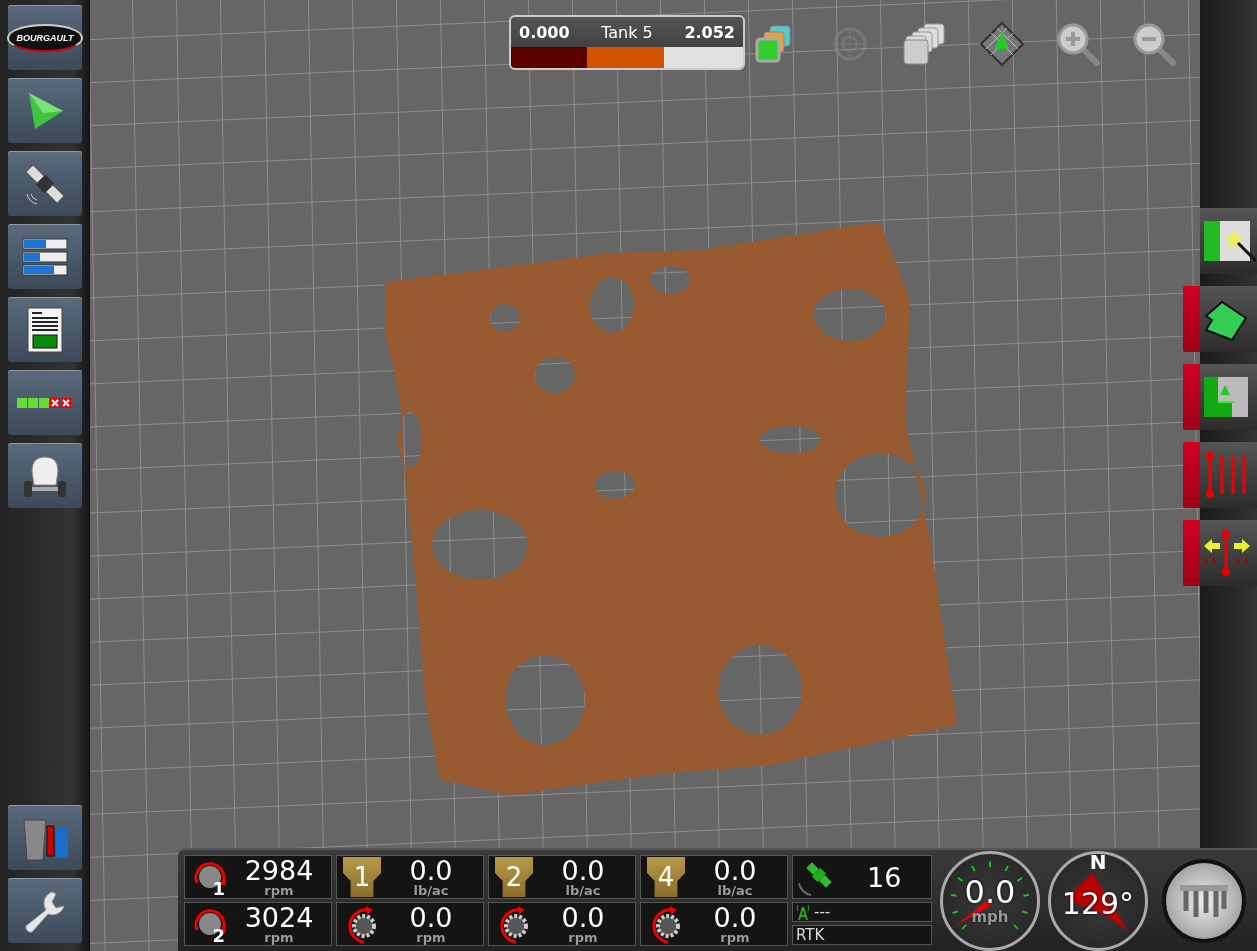  What do you see at coordinates (218, 935) in the screenshot?
I see `fan-number: 2` at bounding box center [218, 935].